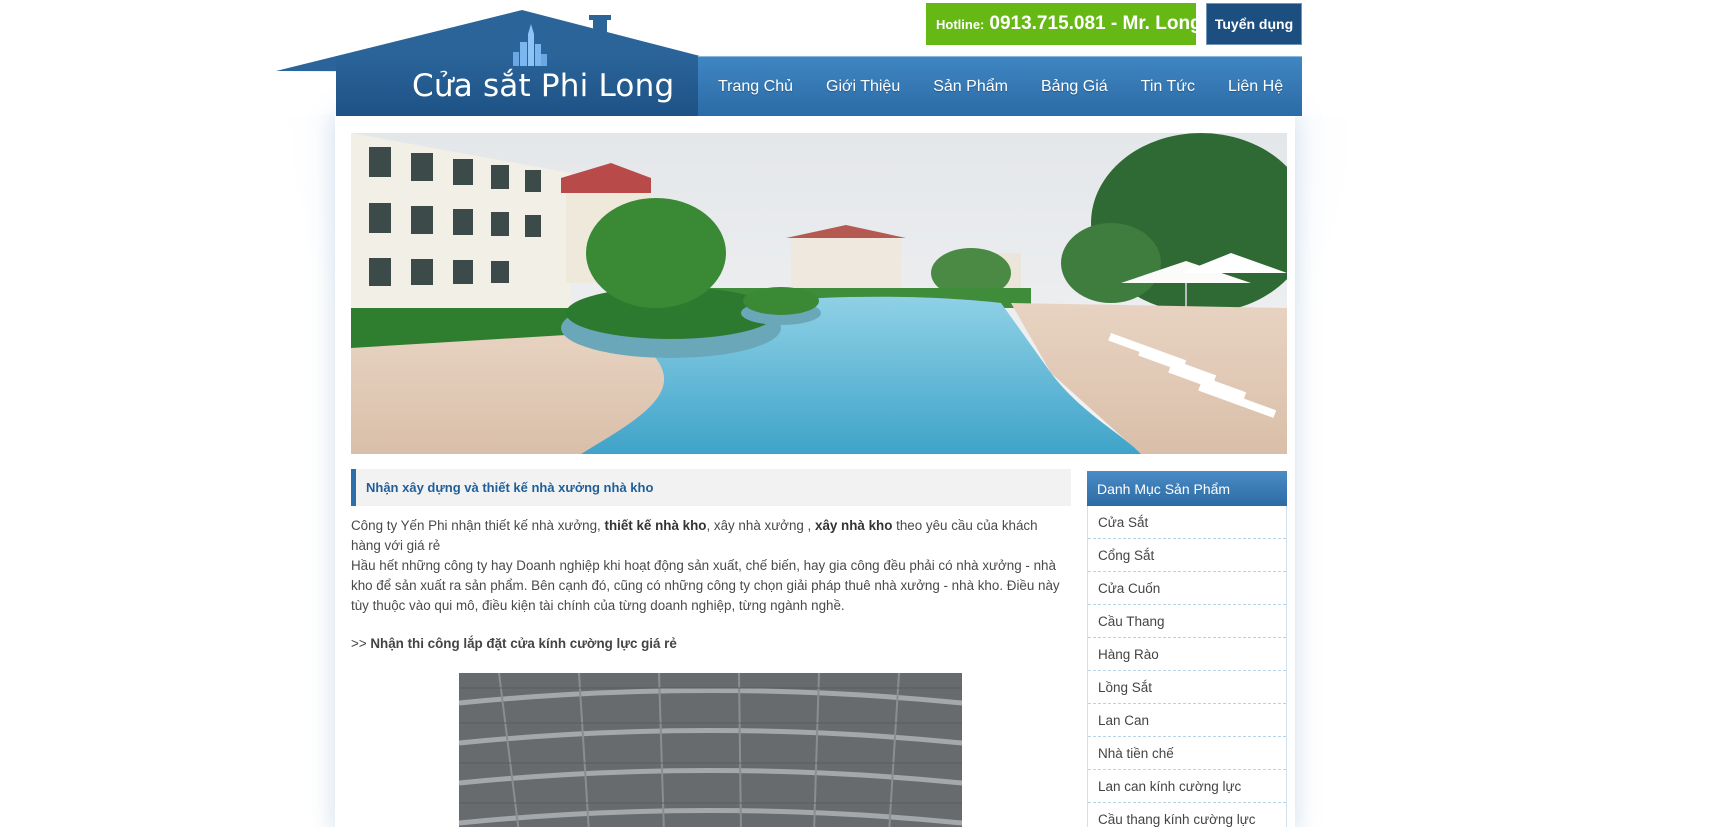 This screenshot has height=827, width=1715. What do you see at coordinates (755, 87) in the screenshot?
I see `nav-item-home: Trang Chủ` at bounding box center [755, 87].